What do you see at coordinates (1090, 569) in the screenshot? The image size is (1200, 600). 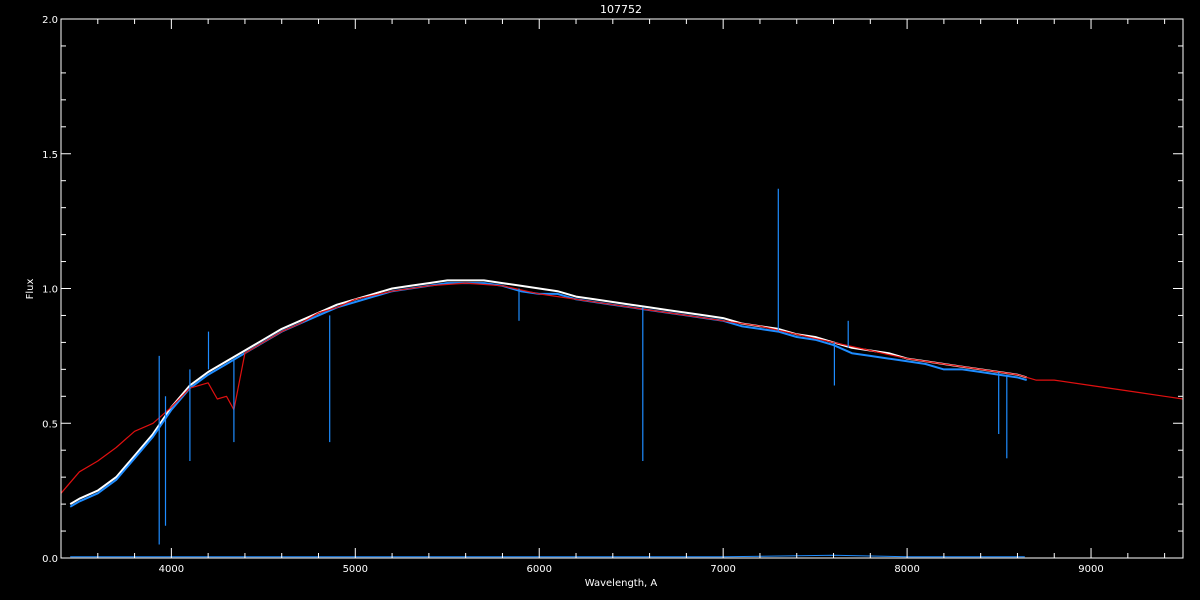 I see `x-tick-label: 9000` at bounding box center [1090, 569].